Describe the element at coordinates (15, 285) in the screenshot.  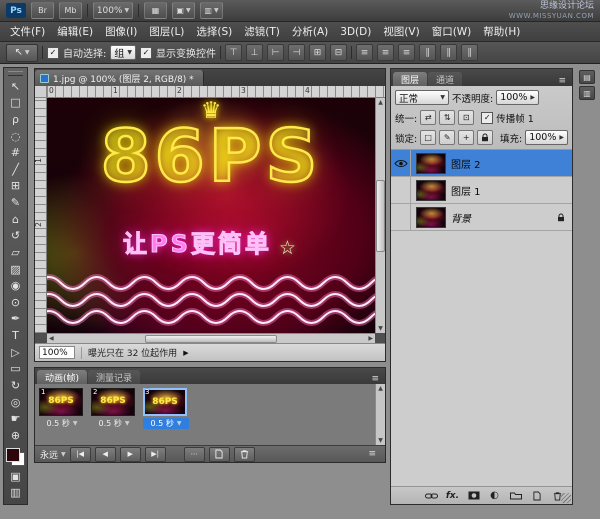
I see `blur-tool: ◉` at that location.